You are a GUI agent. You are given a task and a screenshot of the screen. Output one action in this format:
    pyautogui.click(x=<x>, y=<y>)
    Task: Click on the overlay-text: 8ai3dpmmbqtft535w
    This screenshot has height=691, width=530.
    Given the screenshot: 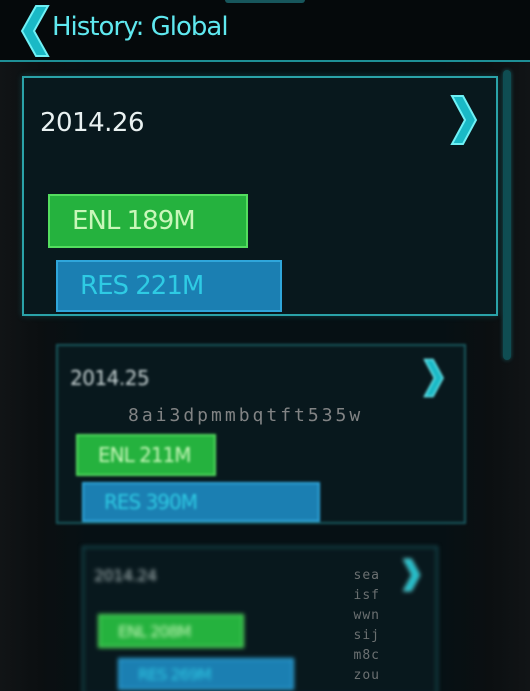 What is the action you would take?
    pyautogui.click(x=246, y=415)
    